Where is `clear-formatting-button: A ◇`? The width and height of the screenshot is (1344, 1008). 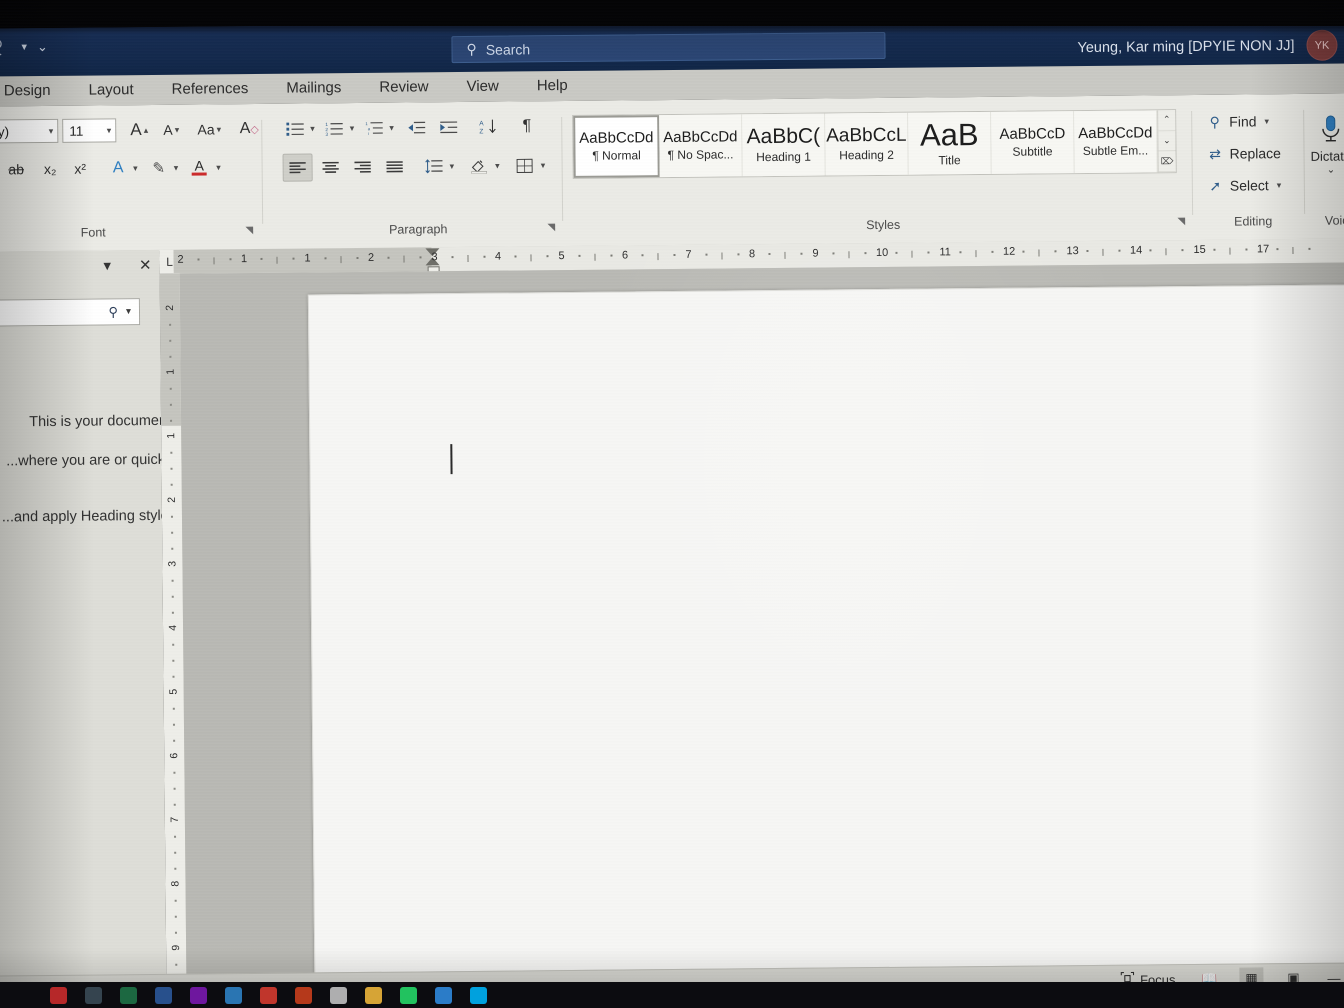 clear-formatting-button: A ◇ is located at coordinates (249, 129).